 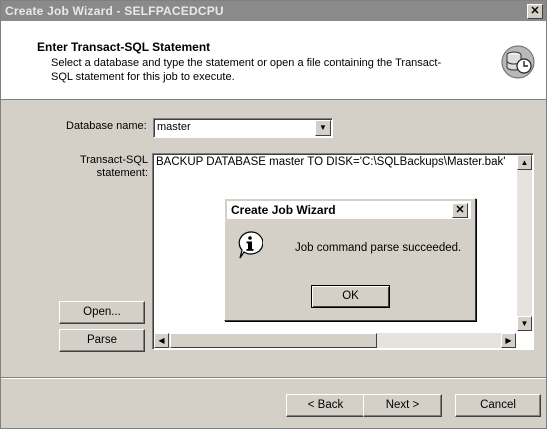 What do you see at coordinates (350, 296) in the screenshot?
I see `ok-button: OK` at bounding box center [350, 296].